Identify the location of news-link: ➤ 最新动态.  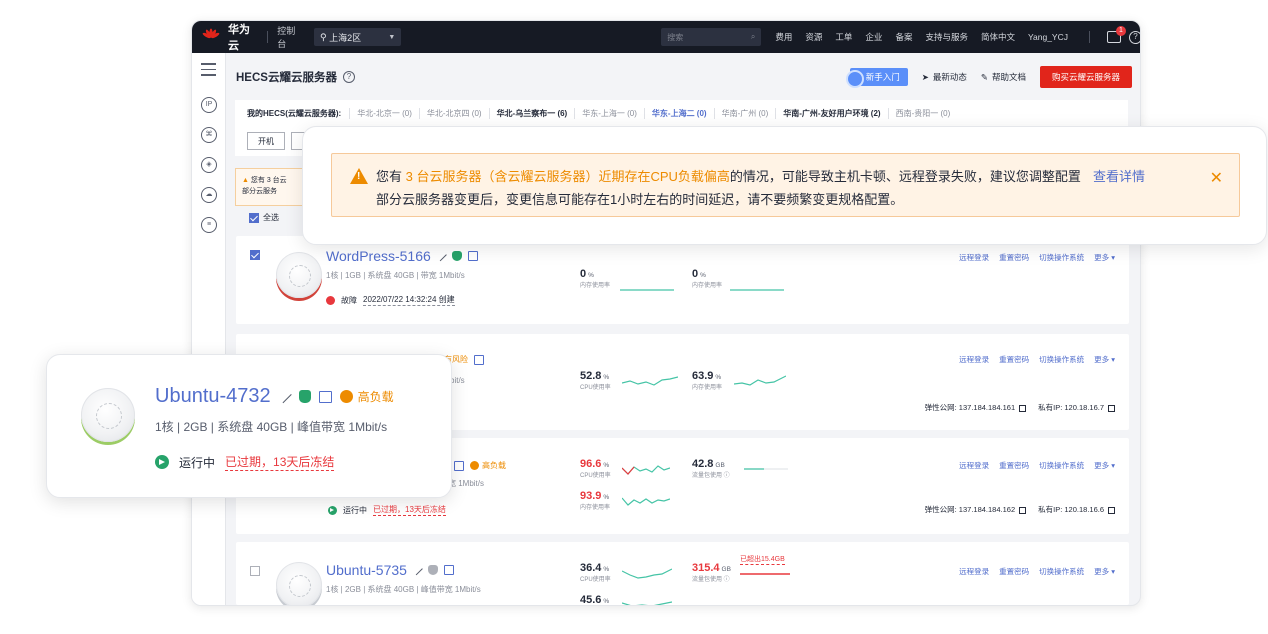
(944, 77).